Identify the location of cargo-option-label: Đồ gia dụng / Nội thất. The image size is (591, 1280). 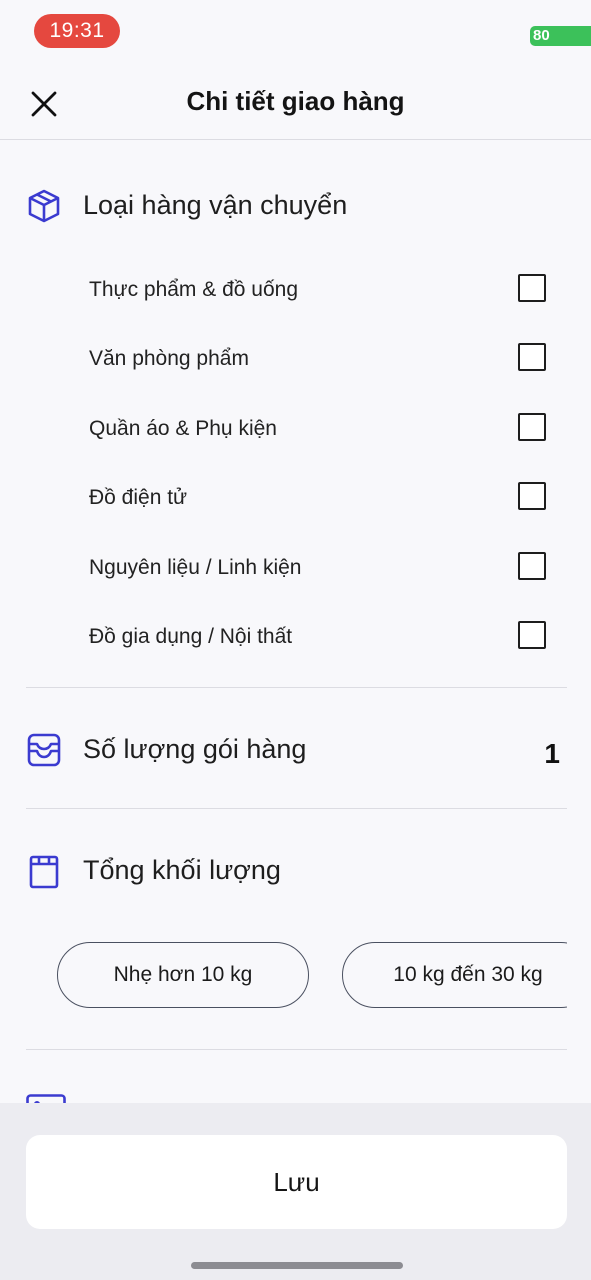
(191, 636).